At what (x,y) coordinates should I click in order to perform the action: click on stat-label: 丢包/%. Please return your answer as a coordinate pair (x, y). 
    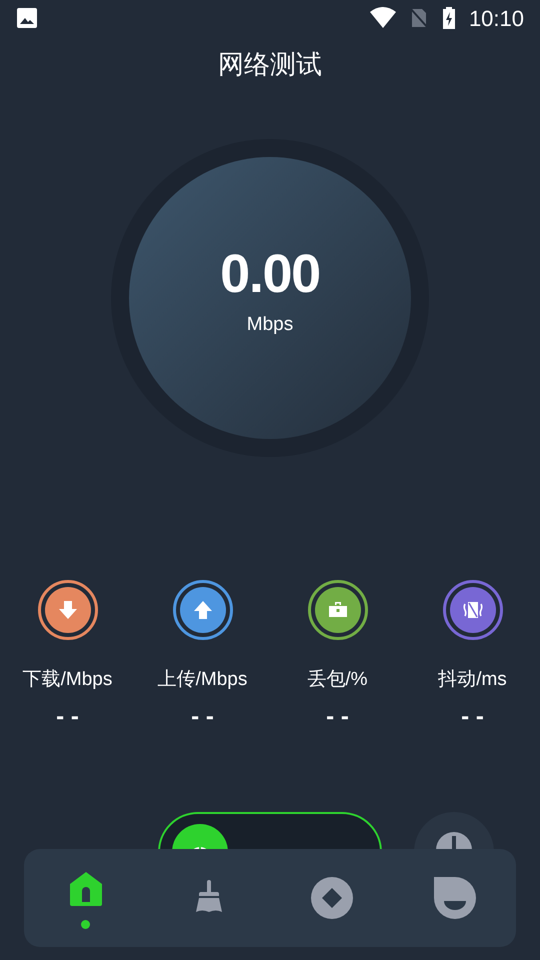
    Looking at the image, I should click on (337, 680).